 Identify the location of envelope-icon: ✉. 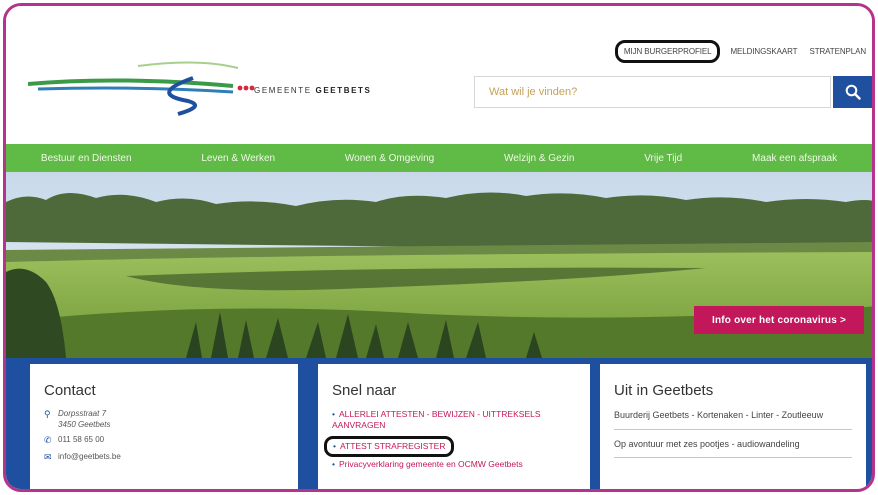
(48, 457).